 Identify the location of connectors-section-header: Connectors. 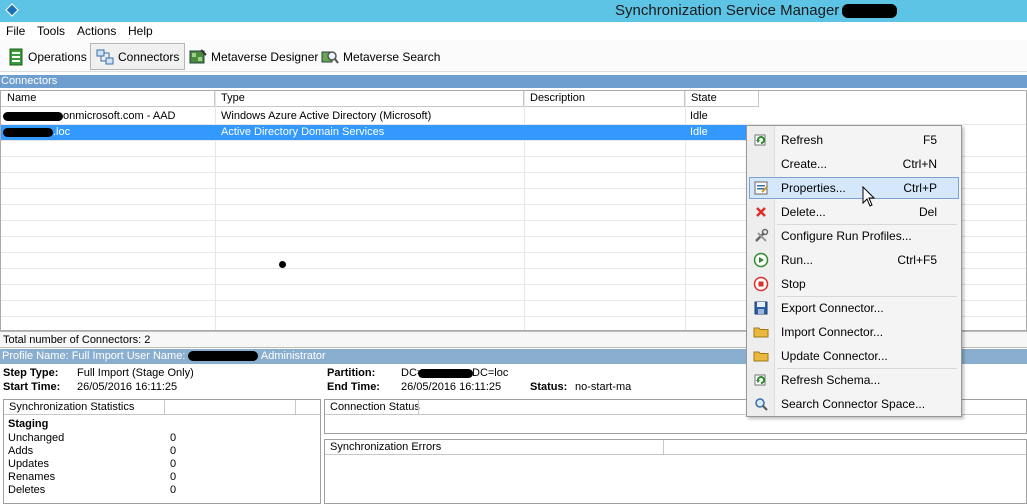
(513, 81).